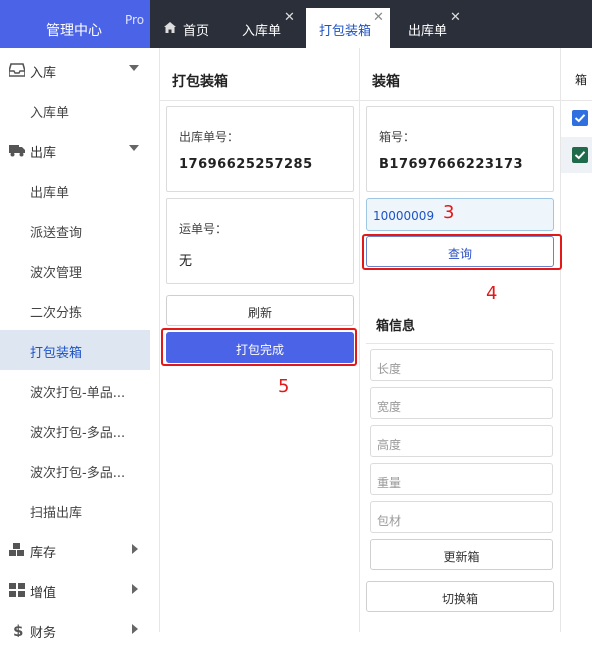 The height and width of the screenshot is (650, 592). What do you see at coordinates (397, 137) in the screenshot?
I see `box-number-label: 箱号：` at bounding box center [397, 137].